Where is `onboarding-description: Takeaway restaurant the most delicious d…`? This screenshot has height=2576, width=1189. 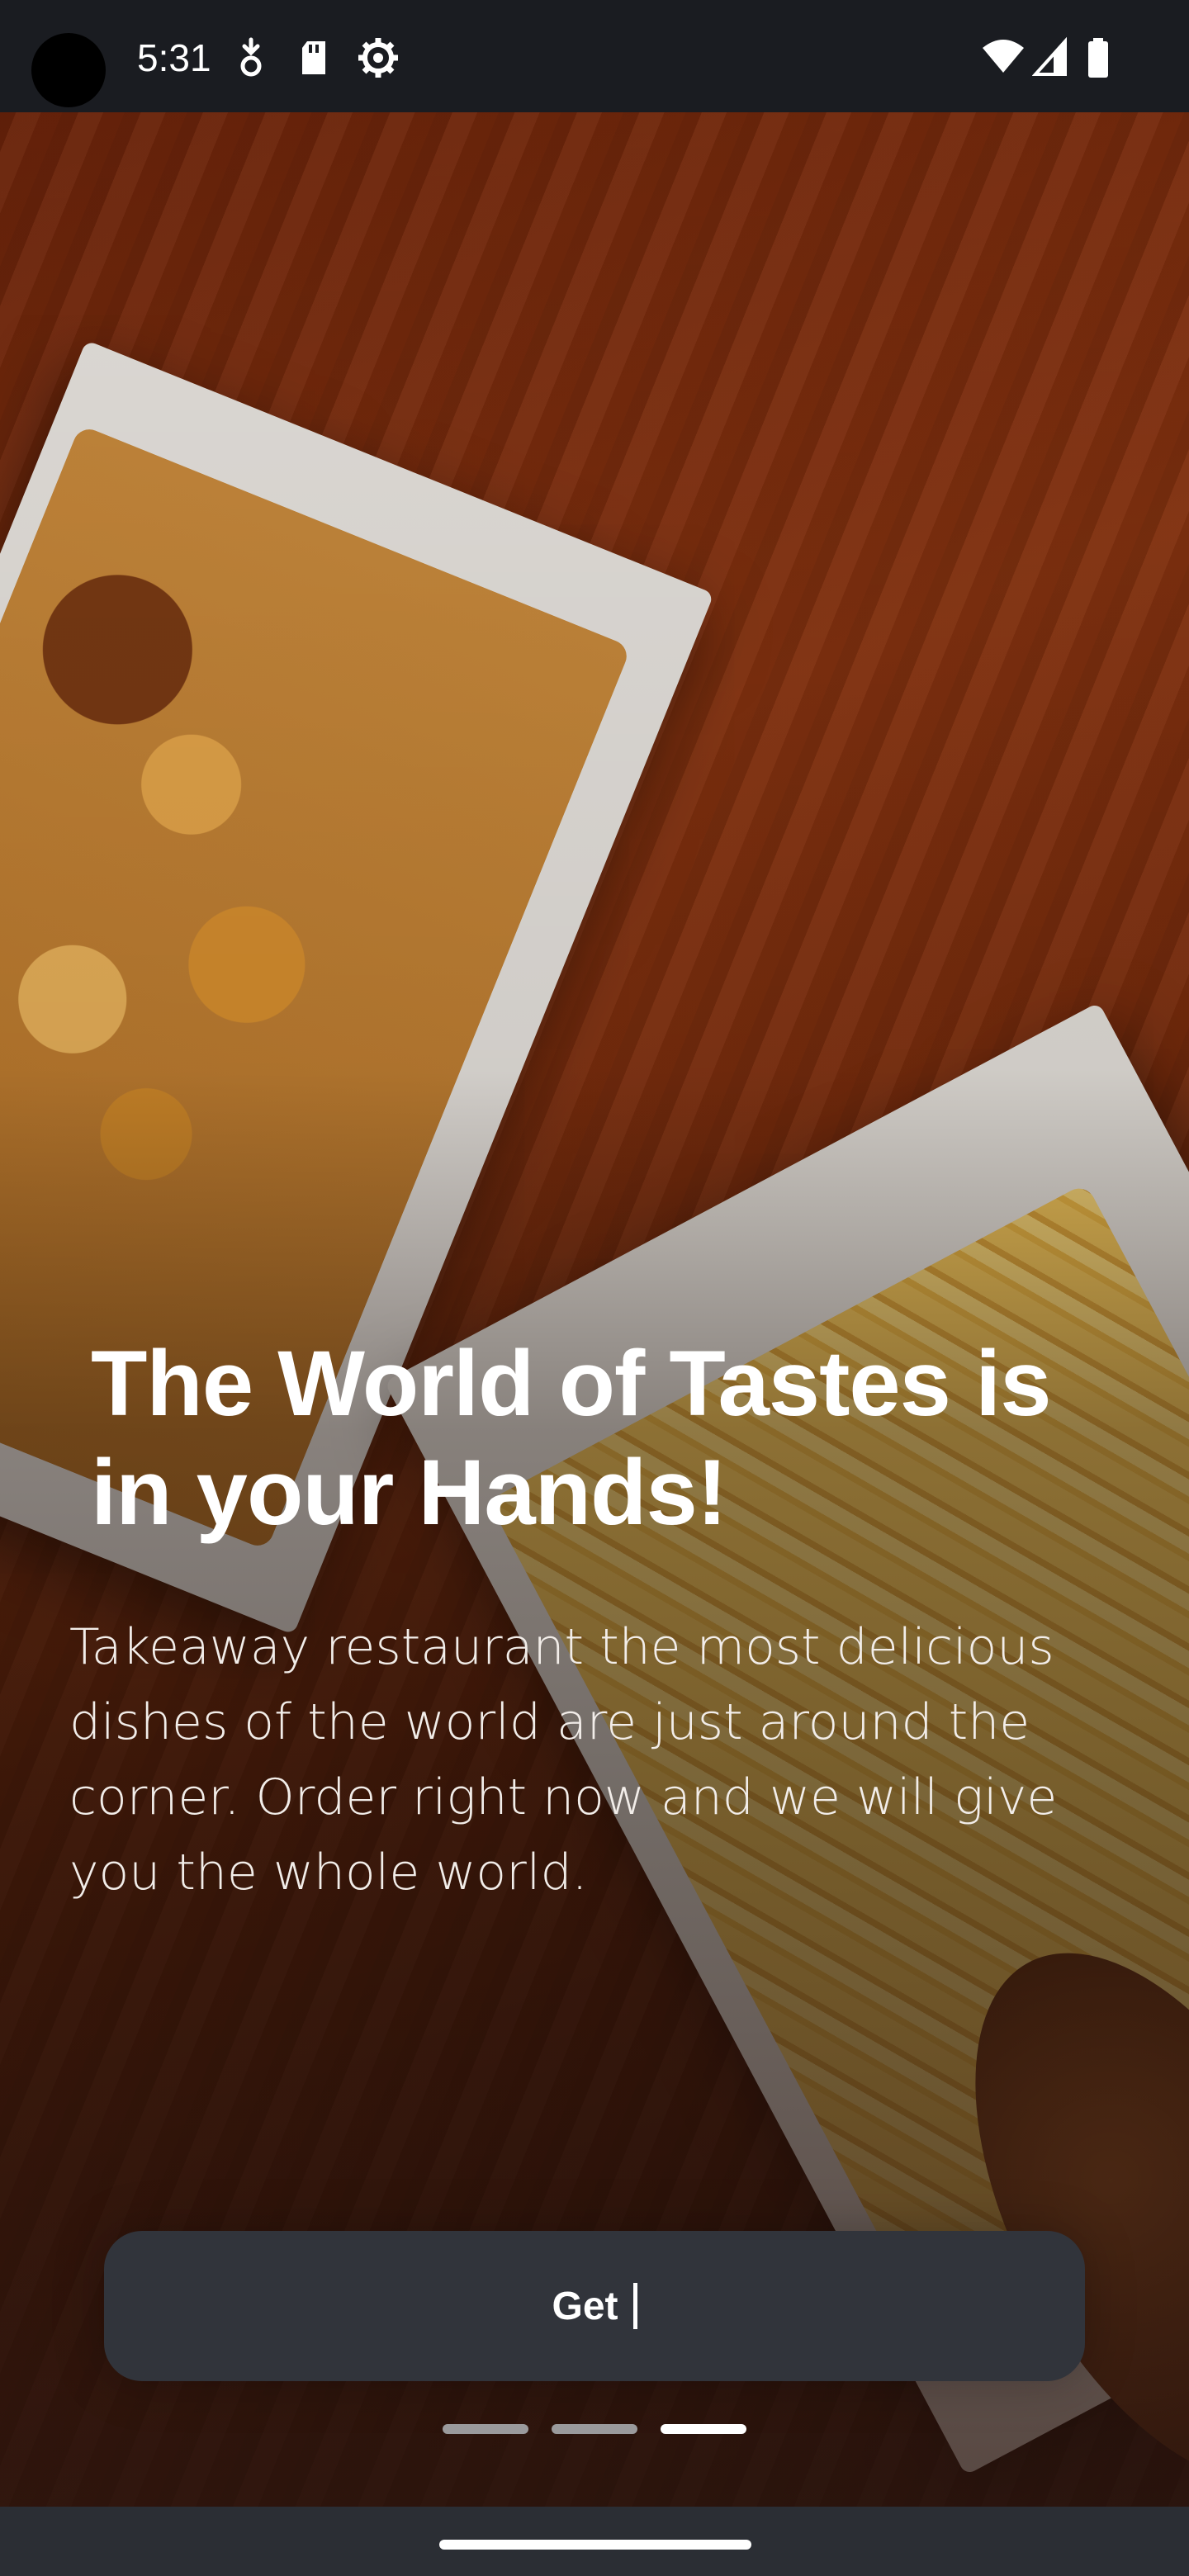 onboarding-description: Takeaway restaurant the most delicious d… is located at coordinates (563, 1759).